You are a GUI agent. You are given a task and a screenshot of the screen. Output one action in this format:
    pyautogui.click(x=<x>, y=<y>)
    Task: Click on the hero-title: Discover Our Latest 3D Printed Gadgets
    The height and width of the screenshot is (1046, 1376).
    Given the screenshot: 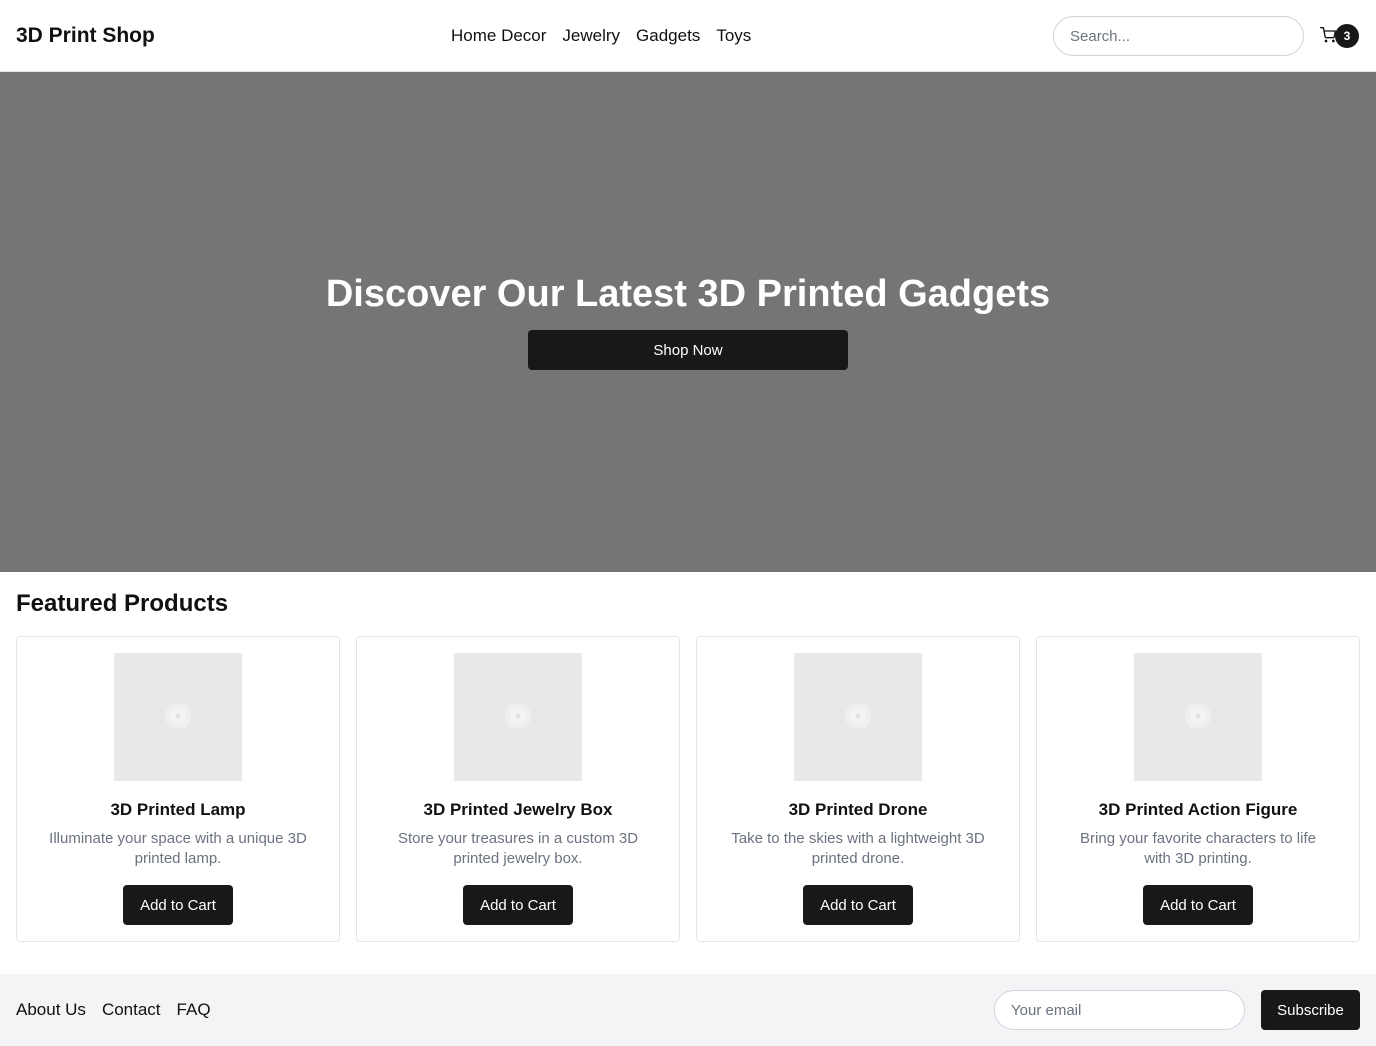 What is the action you would take?
    pyautogui.click(x=688, y=294)
    